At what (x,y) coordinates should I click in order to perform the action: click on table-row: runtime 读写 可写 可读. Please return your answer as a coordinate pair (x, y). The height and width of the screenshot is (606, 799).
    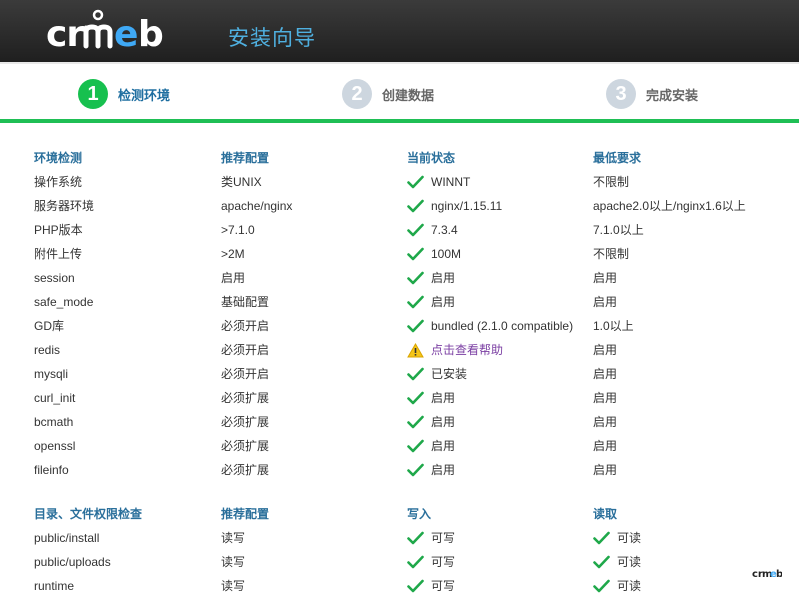
    Looking at the image, I should click on (404, 586).